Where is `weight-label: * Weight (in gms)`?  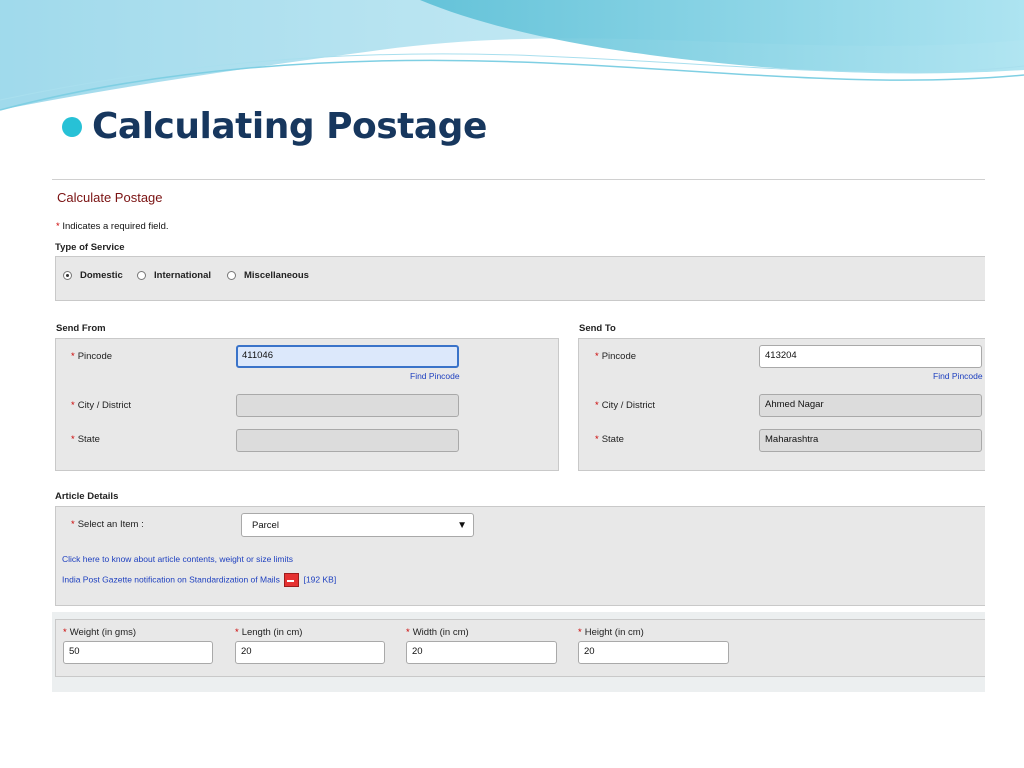
weight-label: * Weight (in gms) is located at coordinates (99, 632).